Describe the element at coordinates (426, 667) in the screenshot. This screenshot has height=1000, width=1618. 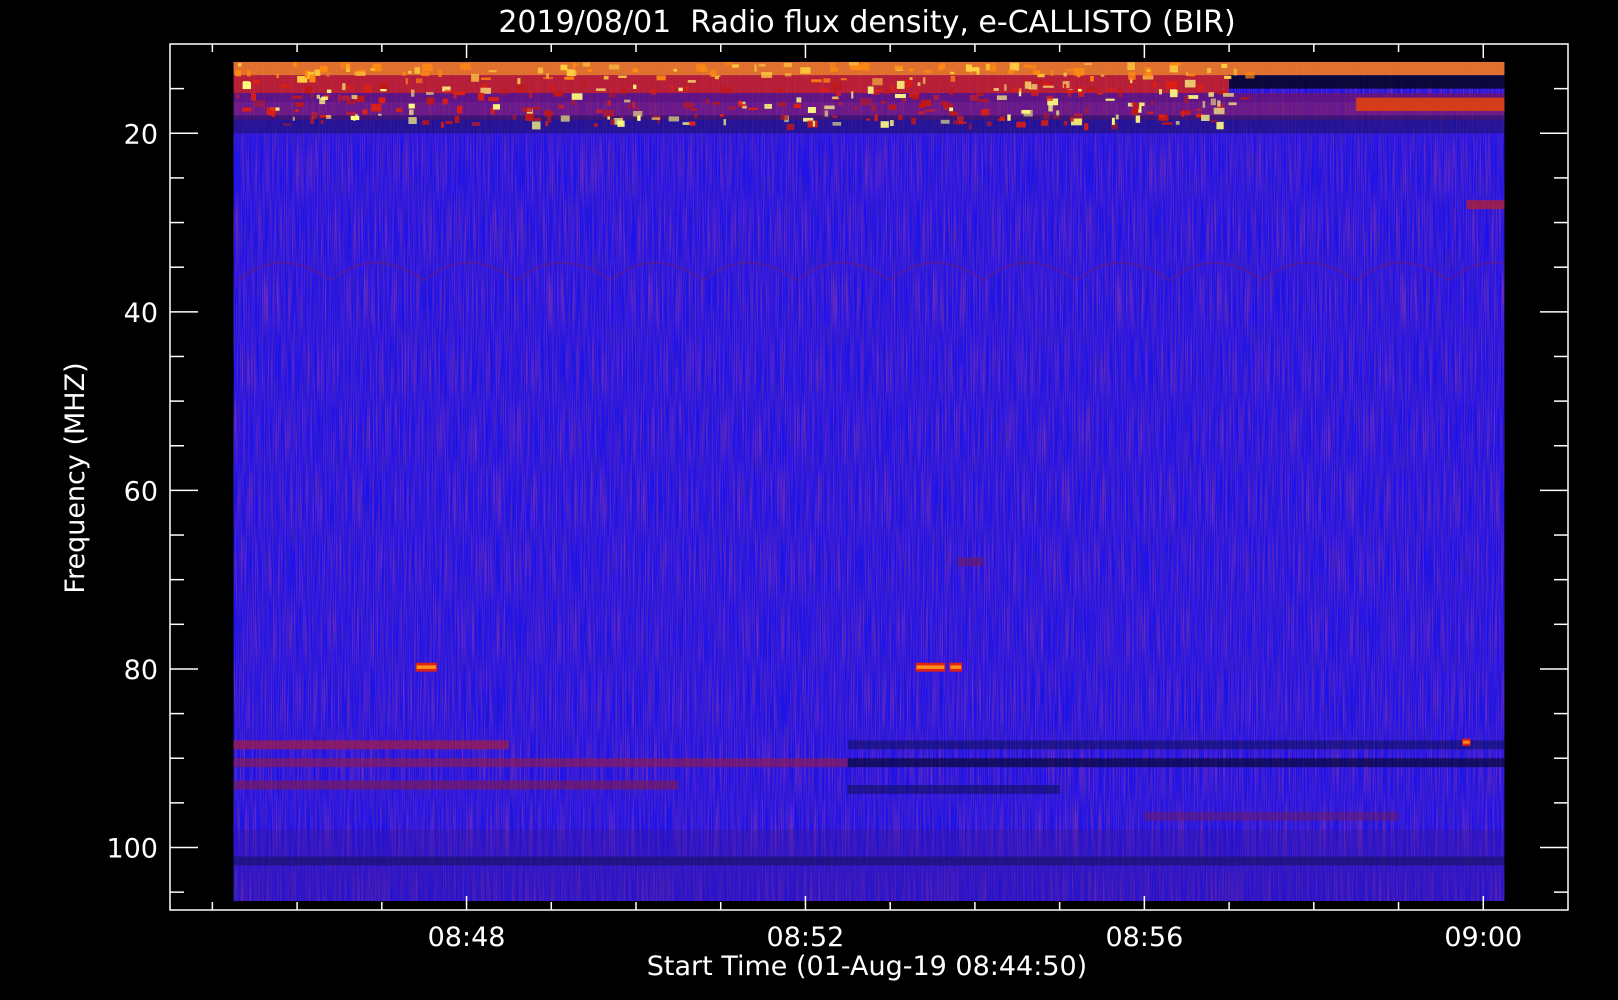
I see `radio-burst-core` at that location.